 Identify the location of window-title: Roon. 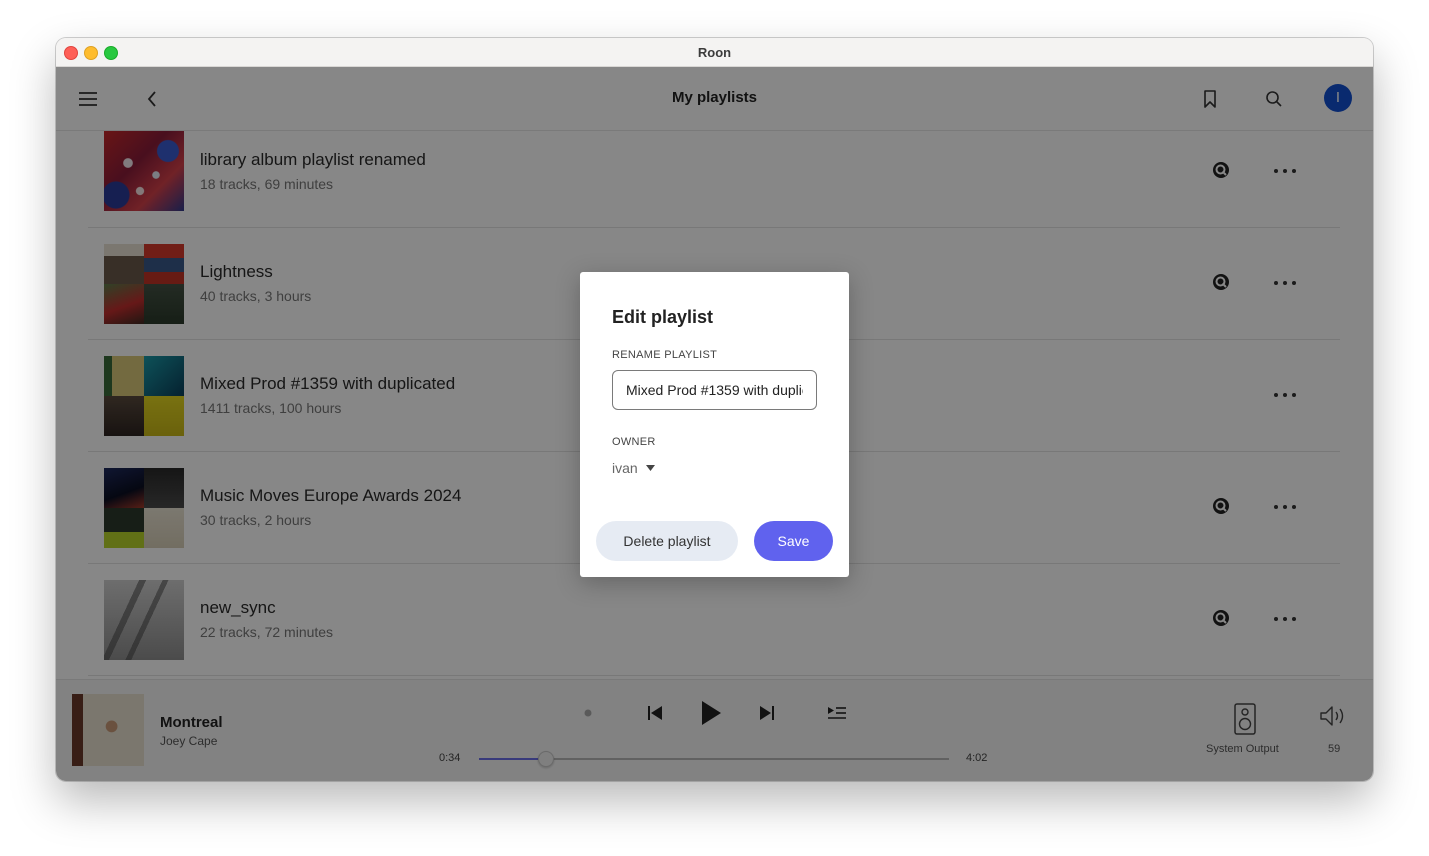
(714, 52).